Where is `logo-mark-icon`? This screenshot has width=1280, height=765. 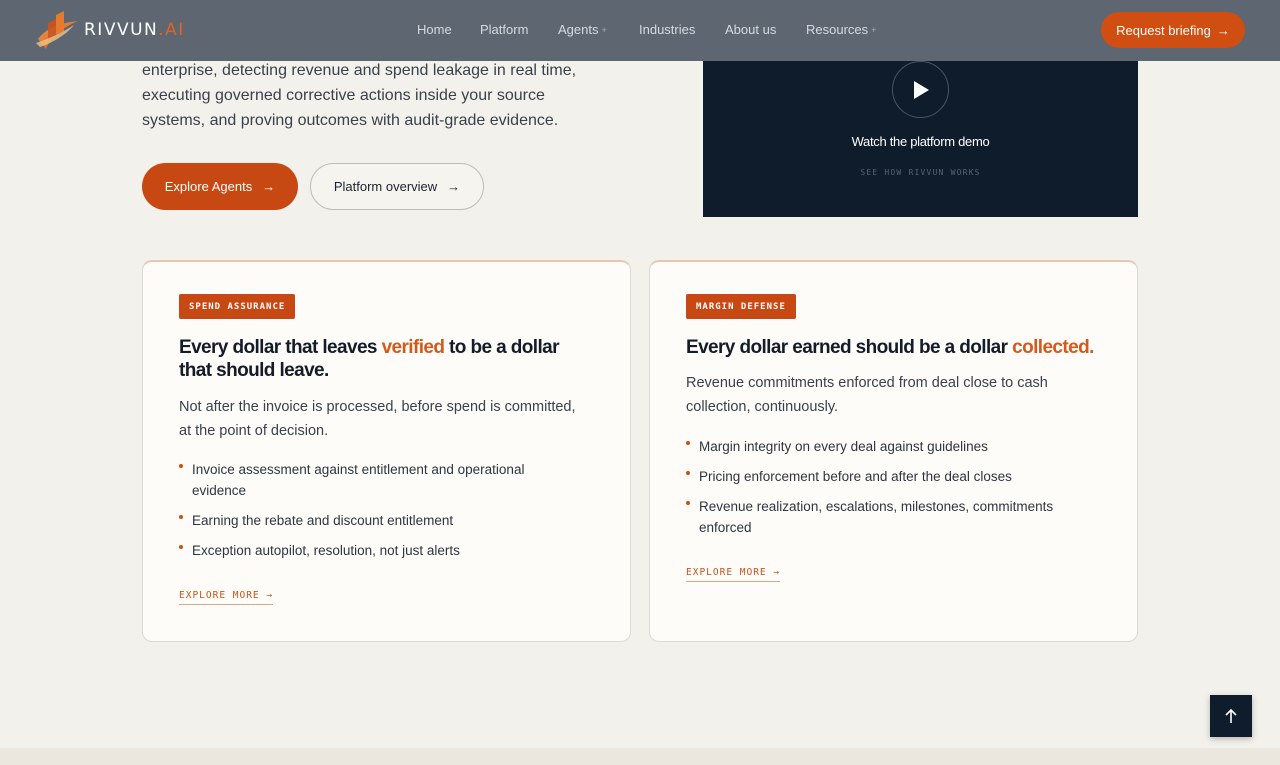
logo-mark-icon is located at coordinates (57, 30).